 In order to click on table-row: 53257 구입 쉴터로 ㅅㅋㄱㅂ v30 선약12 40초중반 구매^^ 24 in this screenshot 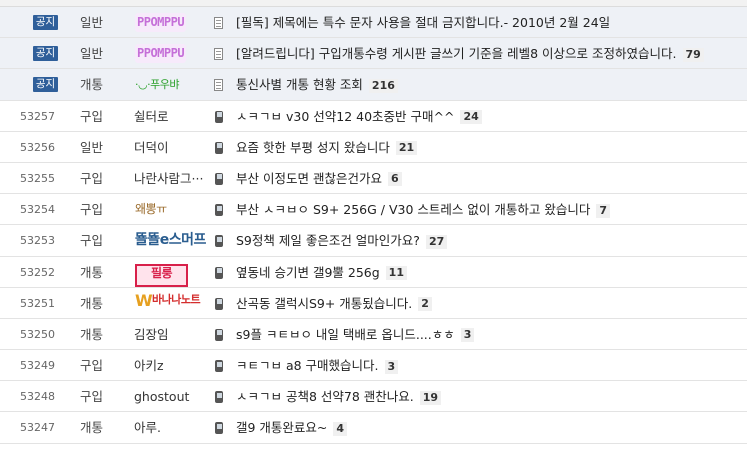, I will do `click(373, 116)`.